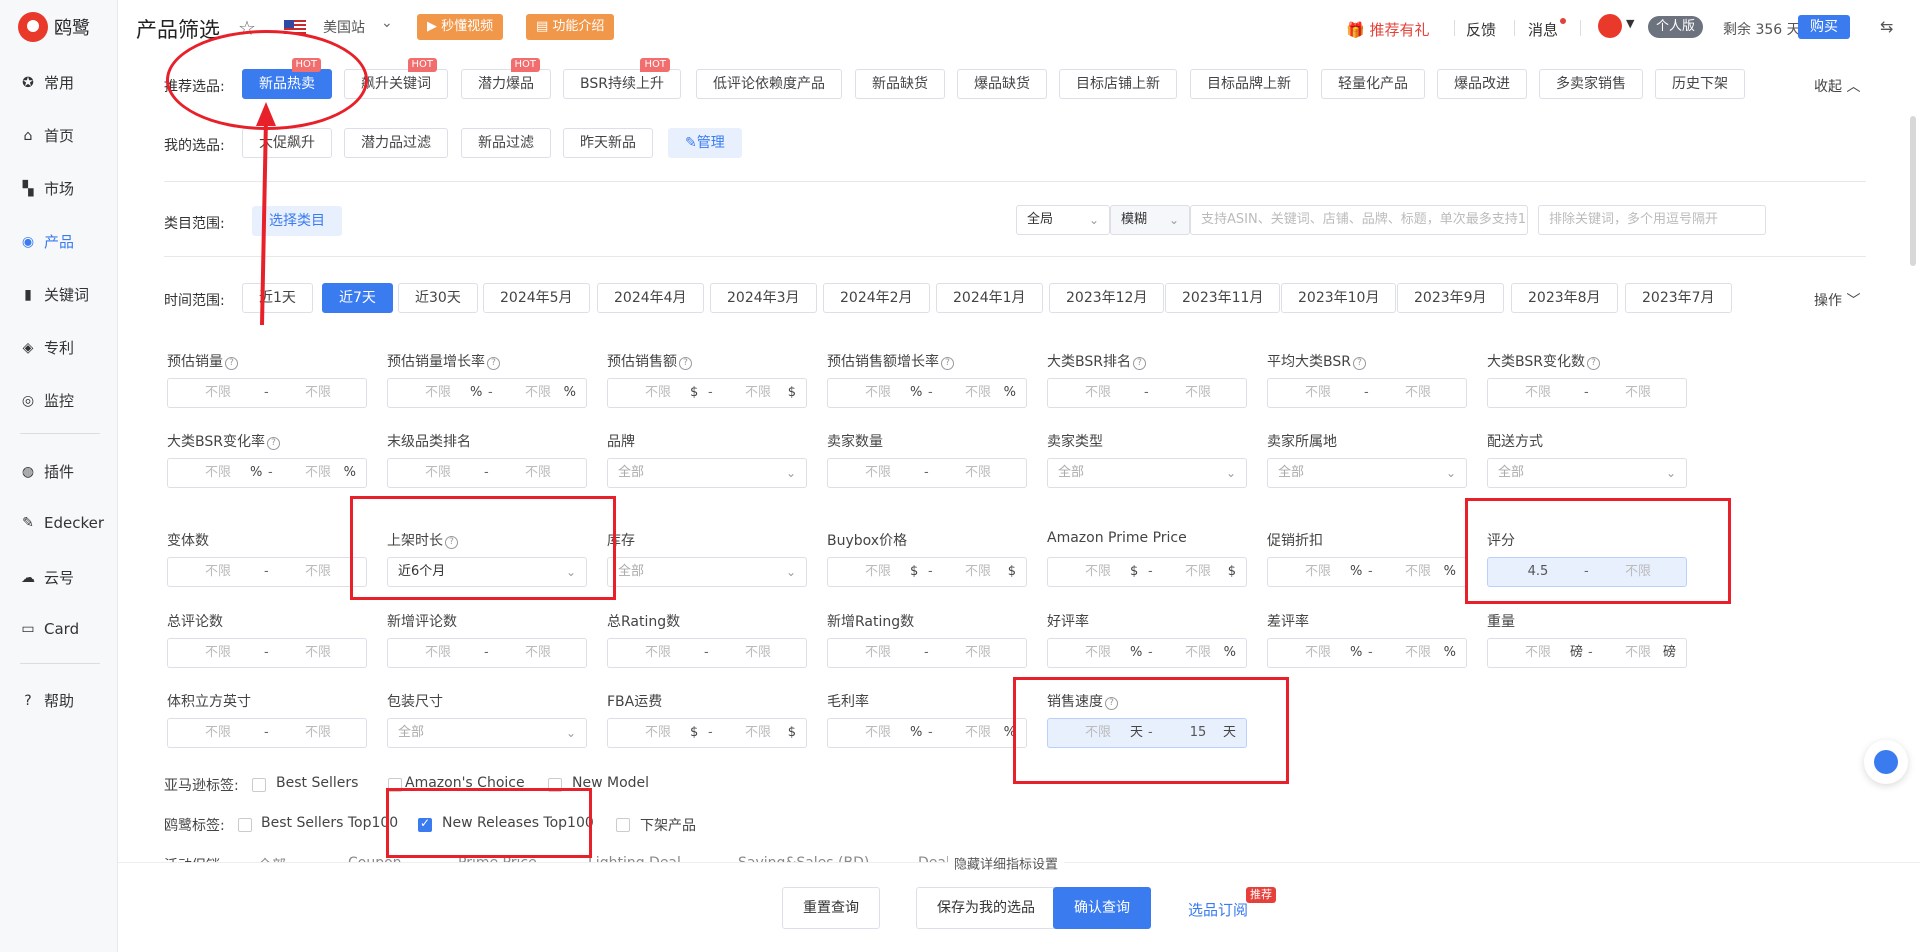  I want to click on time-option: 2023年7月, so click(1678, 298).